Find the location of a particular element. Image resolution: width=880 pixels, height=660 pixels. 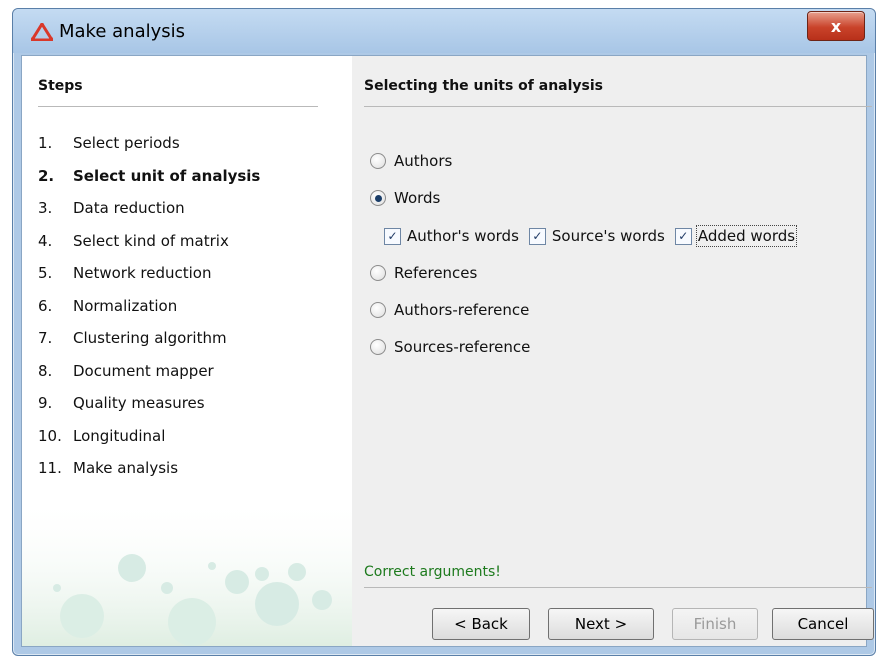

next-button: Next > is located at coordinates (601, 624).